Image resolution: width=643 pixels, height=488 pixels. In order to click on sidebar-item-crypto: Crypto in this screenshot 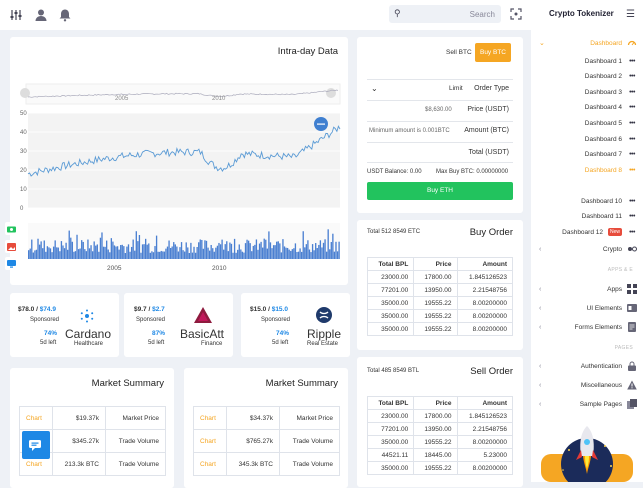, I will do `click(620, 249)`.